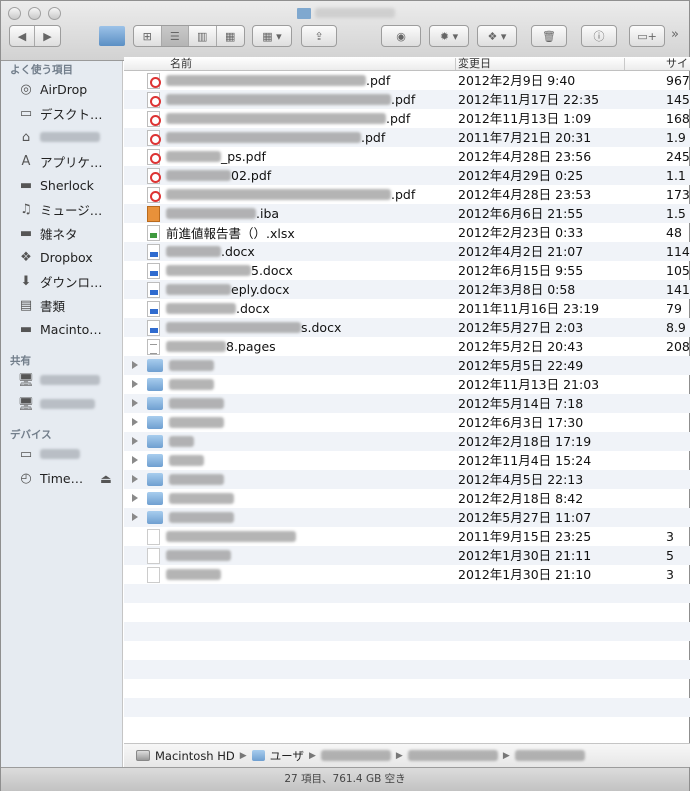 This screenshot has height=791, width=690. What do you see at coordinates (304, 13) in the screenshot?
I see `folder-icon` at bounding box center [304, 13].